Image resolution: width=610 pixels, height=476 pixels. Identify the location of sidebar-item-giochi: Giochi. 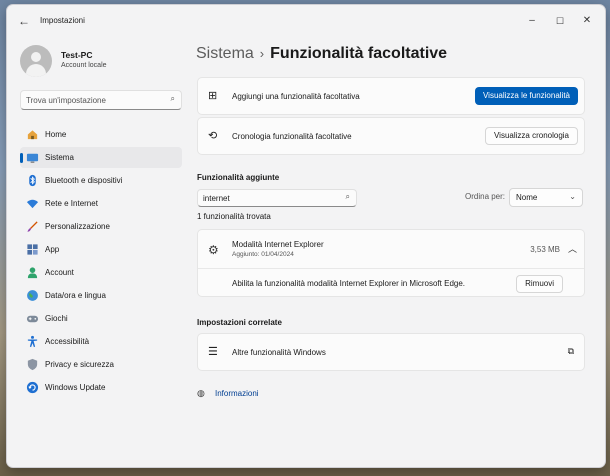
(101, 318).